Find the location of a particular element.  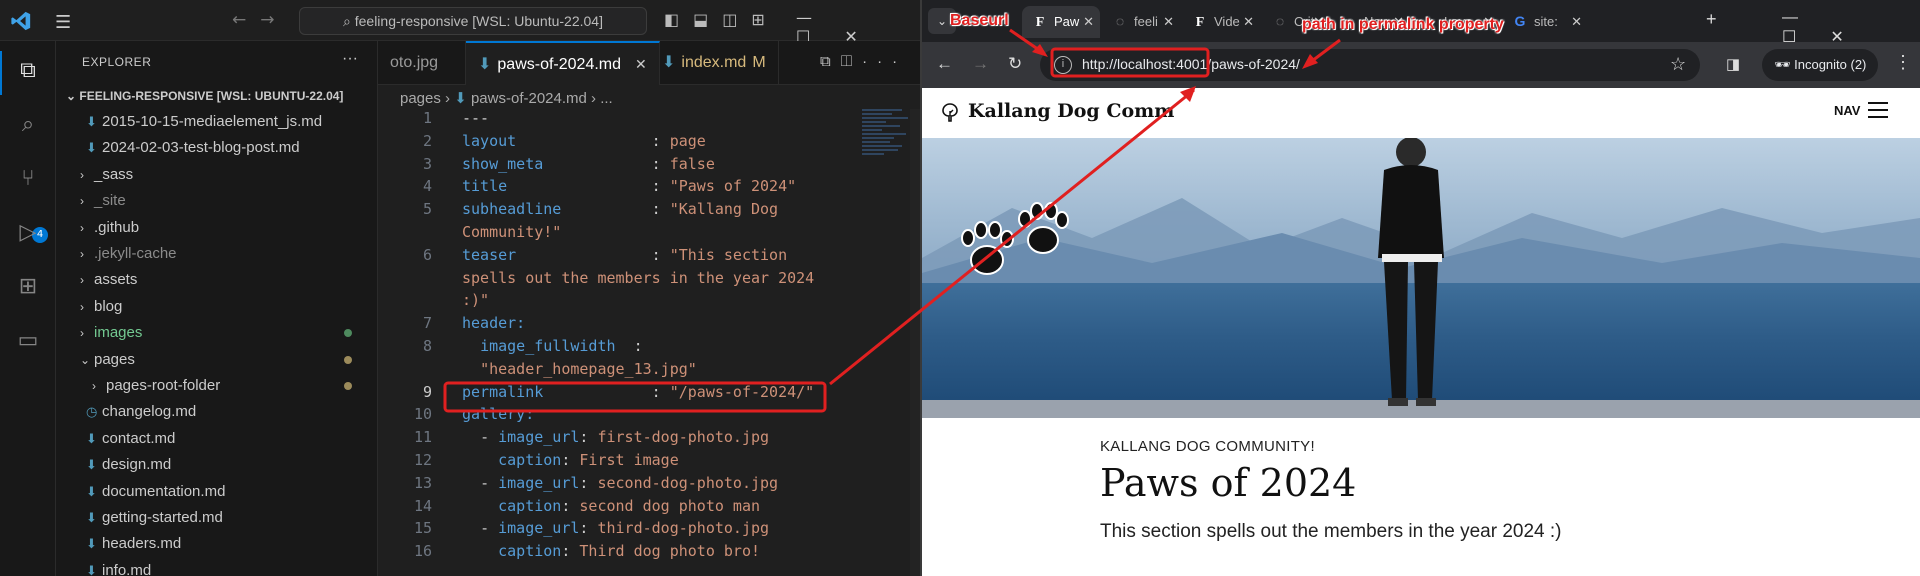

yaml-value: :)" is located at coordinates (476, 300).